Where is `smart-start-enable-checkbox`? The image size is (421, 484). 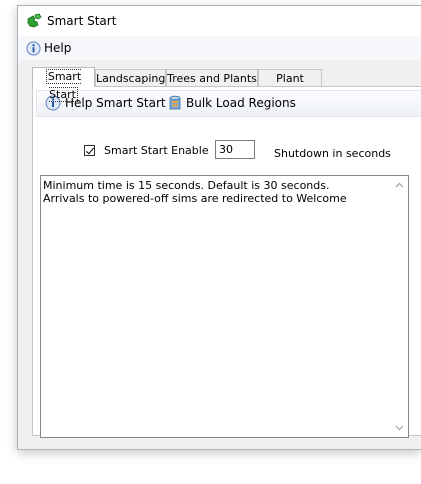 smart-start-enable-checkbox is located at coordinates (89, 150).